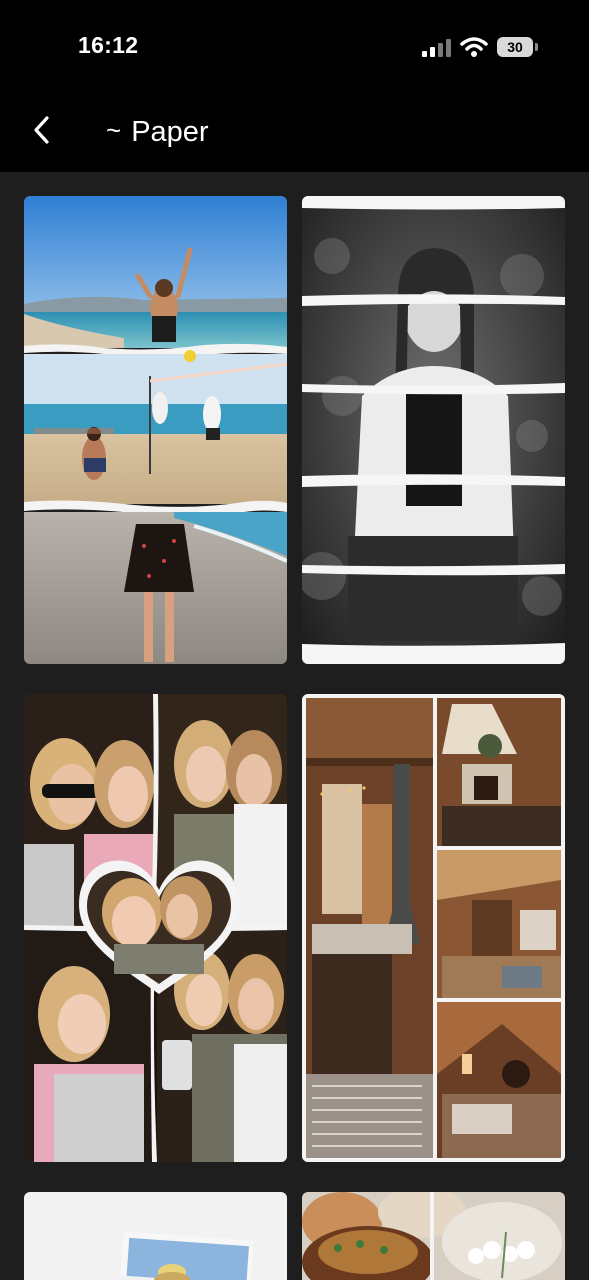 This screenshot has height=1280, width=589. What do you see at coordinates (108, 45) in the screenshot?
I see `status-time: 16:12` at bounding box center [108, 45].